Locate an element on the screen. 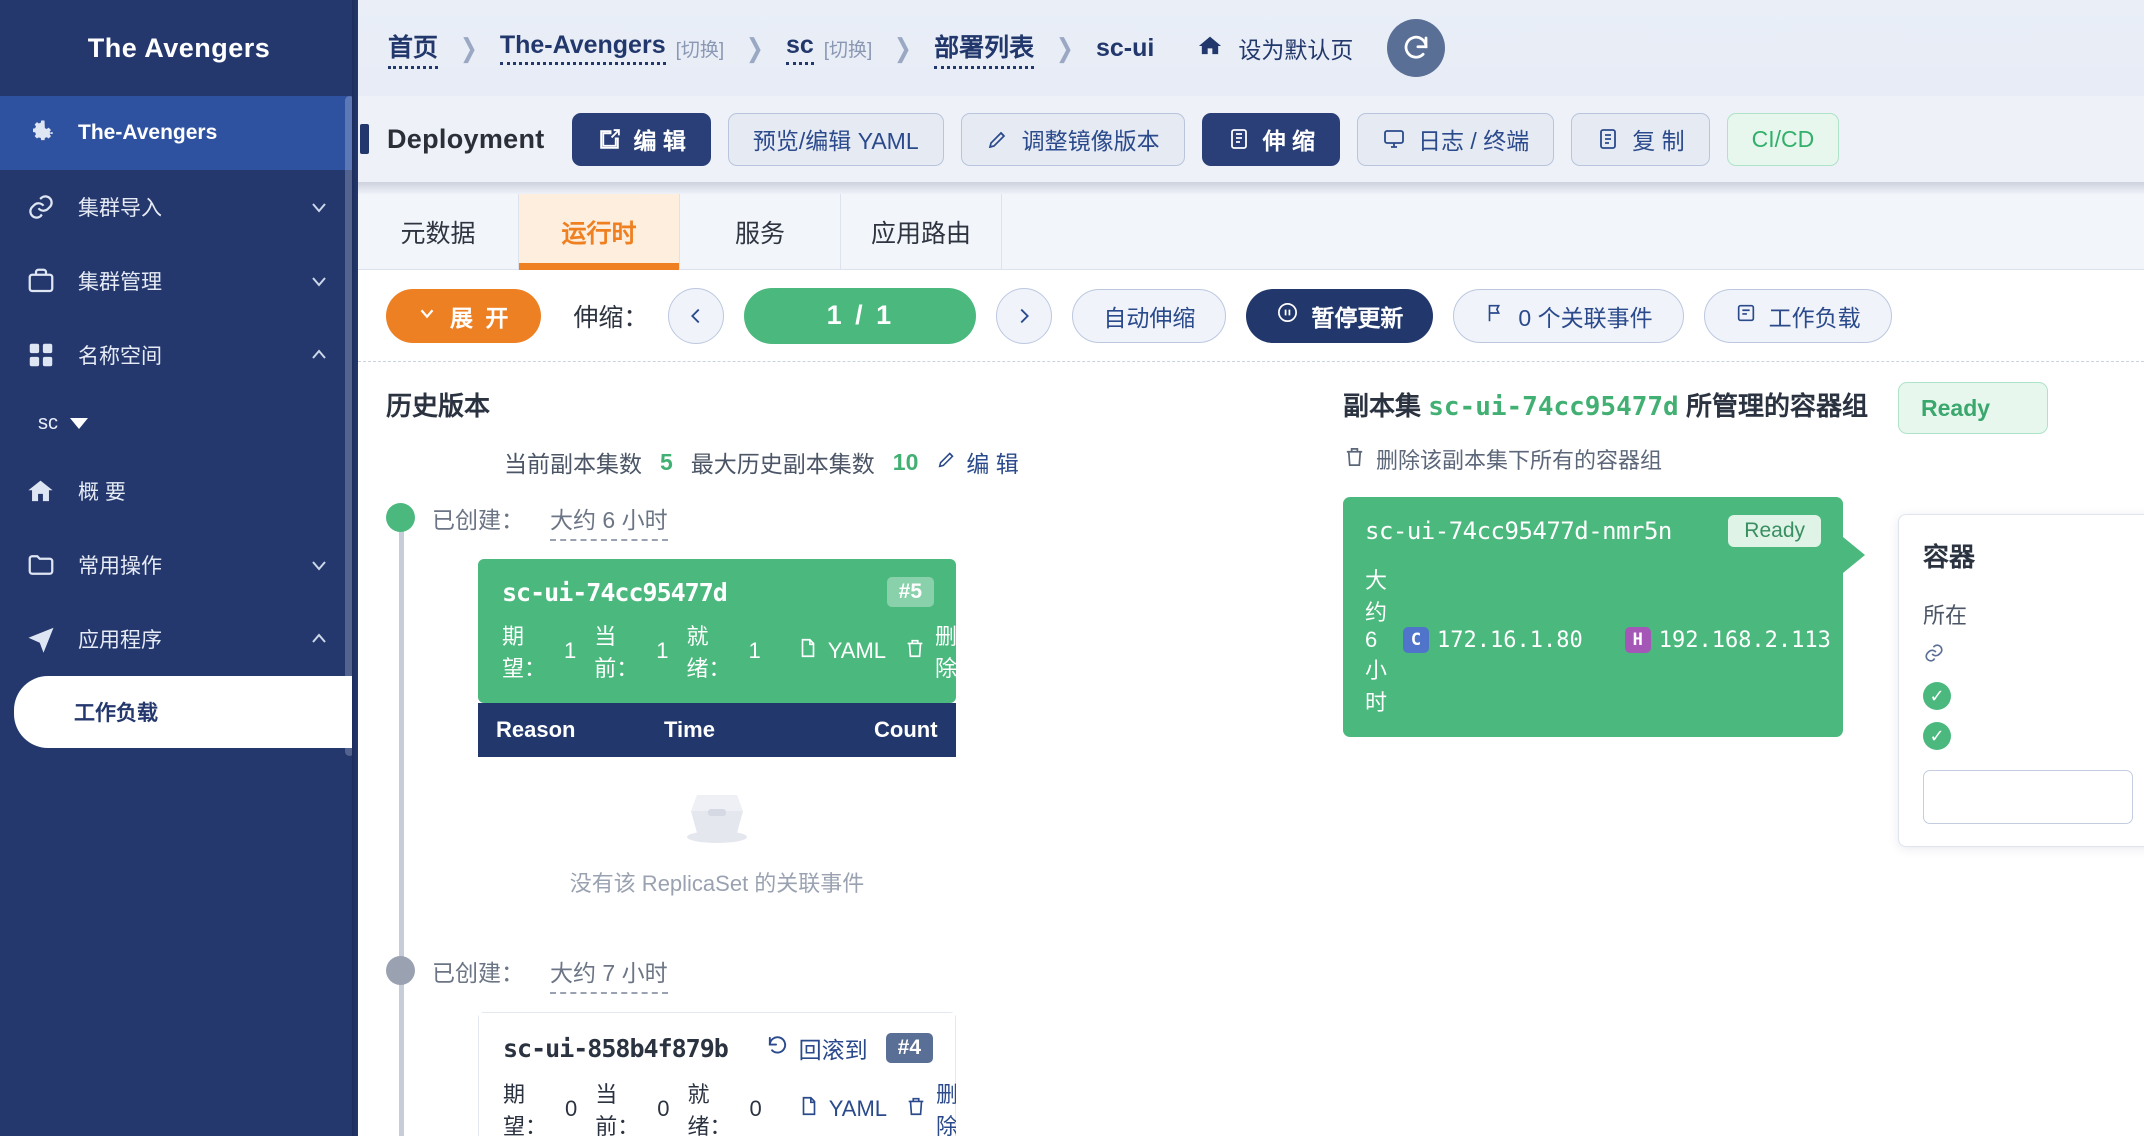 The width and height of the screenshot is (2144, 1136). related-events-button: 0 个关联事件 is located at coordinates (1568, 315).